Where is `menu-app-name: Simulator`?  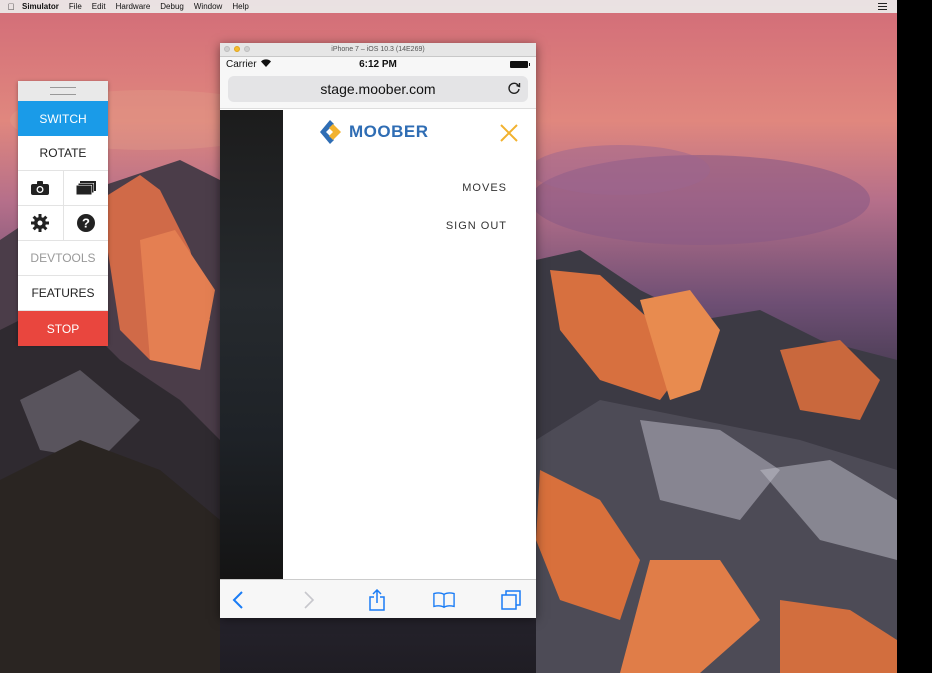
menu-app-name: Simulator is located at coordinates (40, 6).